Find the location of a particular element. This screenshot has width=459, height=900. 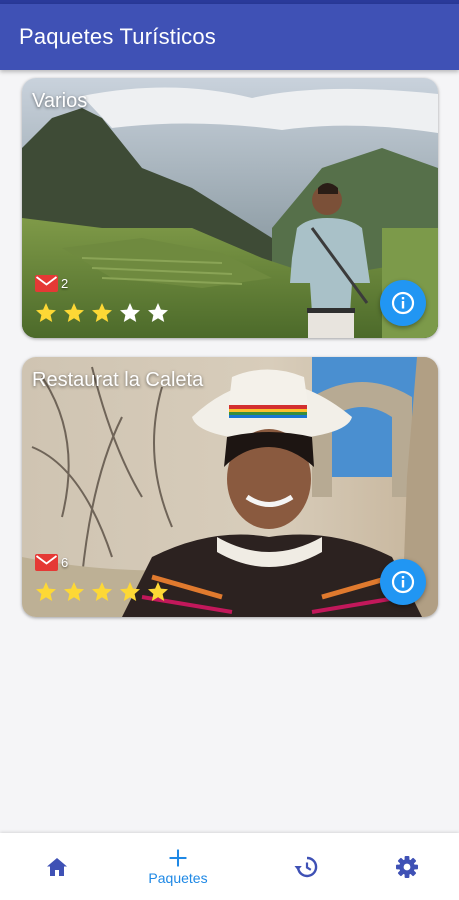

plus-icon is located at coordinates (178, 858).